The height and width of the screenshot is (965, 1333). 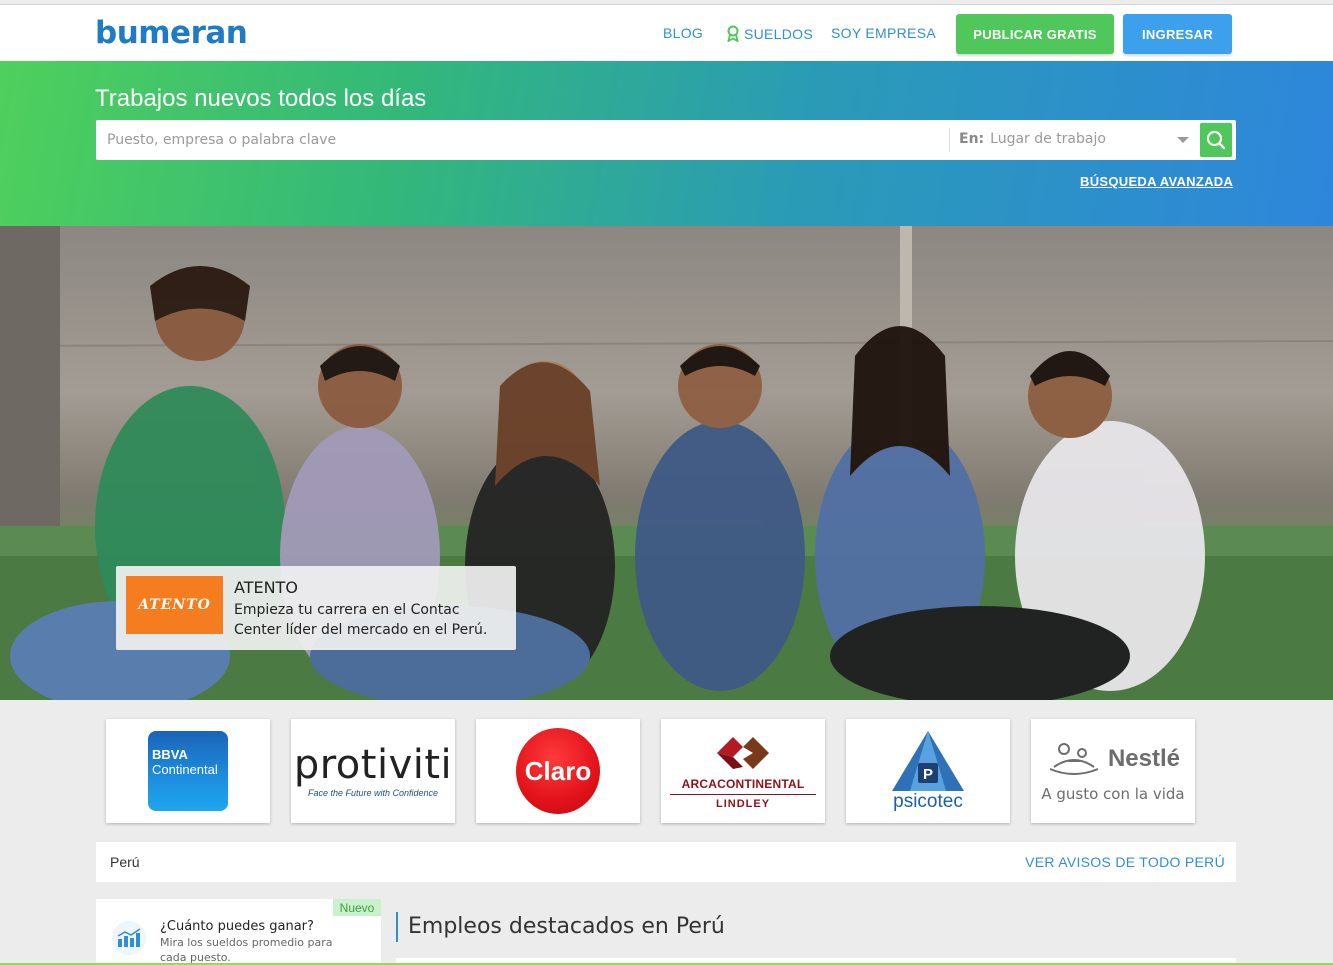 I want to click on publicar-gratis-button: PUBLICAR GRATIS, so click(x=1035, y=34).